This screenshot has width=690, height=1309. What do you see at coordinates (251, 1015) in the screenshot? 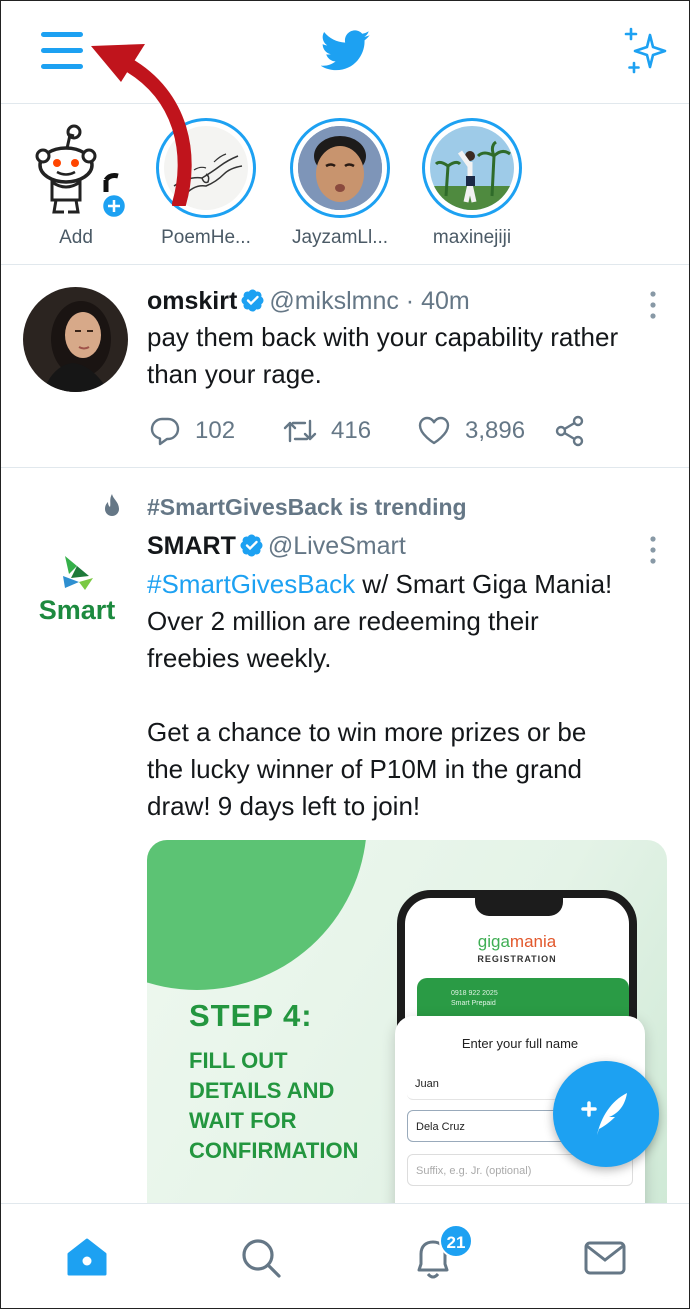
I see `step-title: STEP 4:` at bounding box center [251, 1015].